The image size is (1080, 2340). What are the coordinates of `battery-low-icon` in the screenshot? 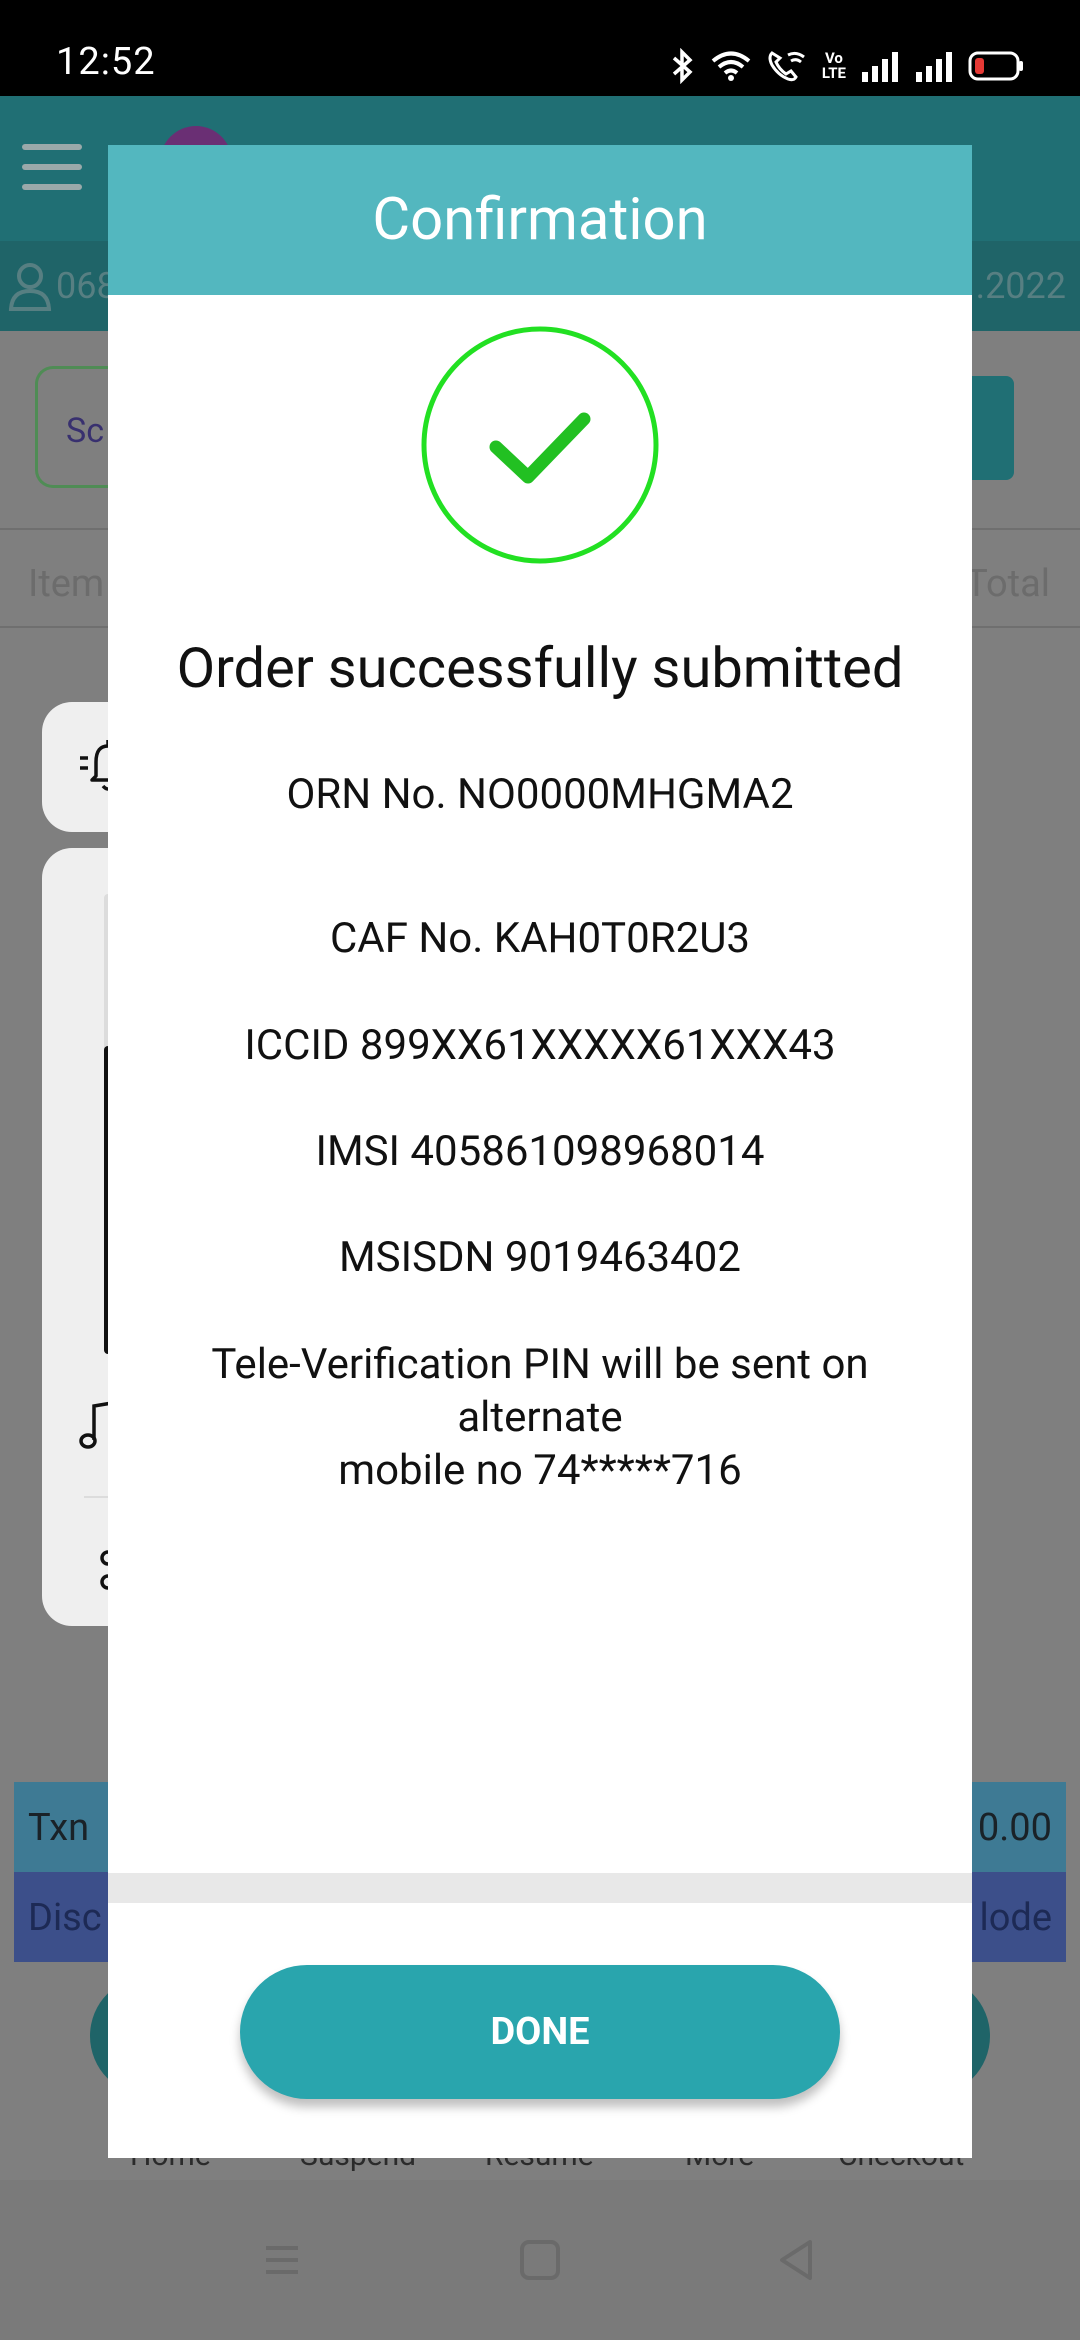 It's located at (995, 66).